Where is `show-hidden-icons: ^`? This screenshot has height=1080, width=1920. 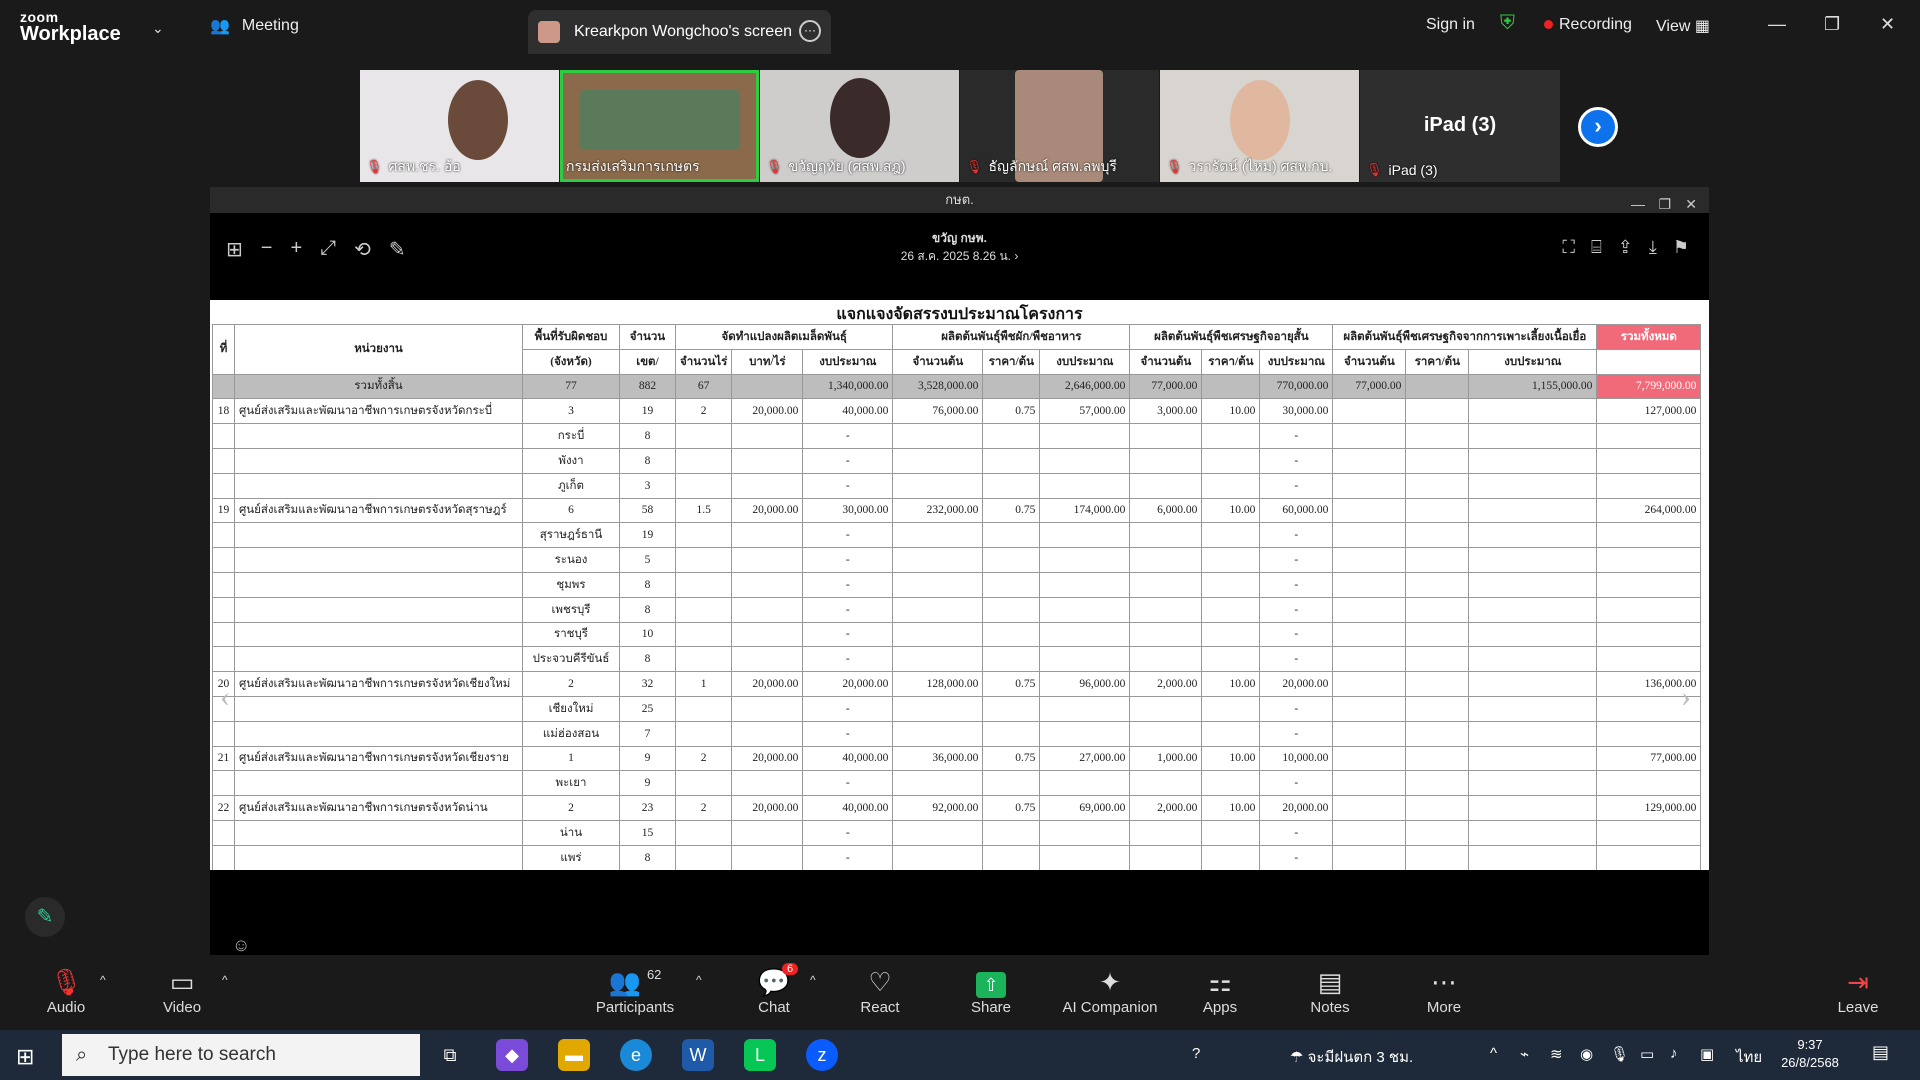
show-hidden-icons: ^ is located at coordinates (1493, 1053).